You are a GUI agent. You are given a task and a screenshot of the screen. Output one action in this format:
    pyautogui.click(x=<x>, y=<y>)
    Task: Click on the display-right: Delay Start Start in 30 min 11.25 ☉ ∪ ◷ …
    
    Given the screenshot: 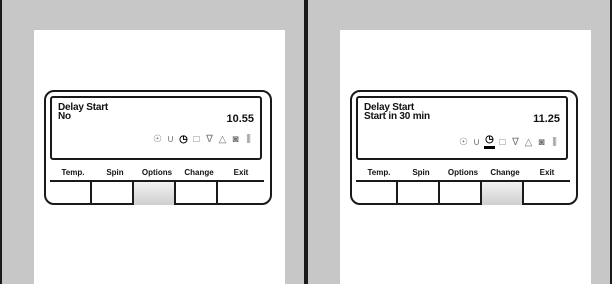 What is the action you would take?
    pyautogui.click(x=462, y=128)
    